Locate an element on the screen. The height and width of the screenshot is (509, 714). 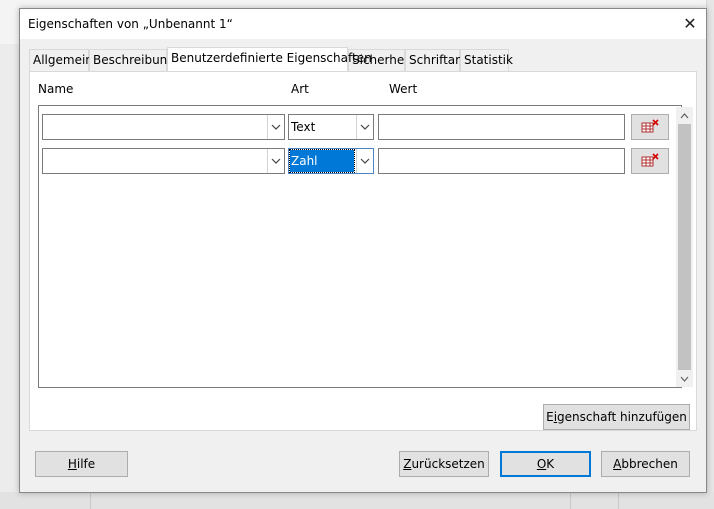
chevron-up-icon is located at coordinates (684, 115).